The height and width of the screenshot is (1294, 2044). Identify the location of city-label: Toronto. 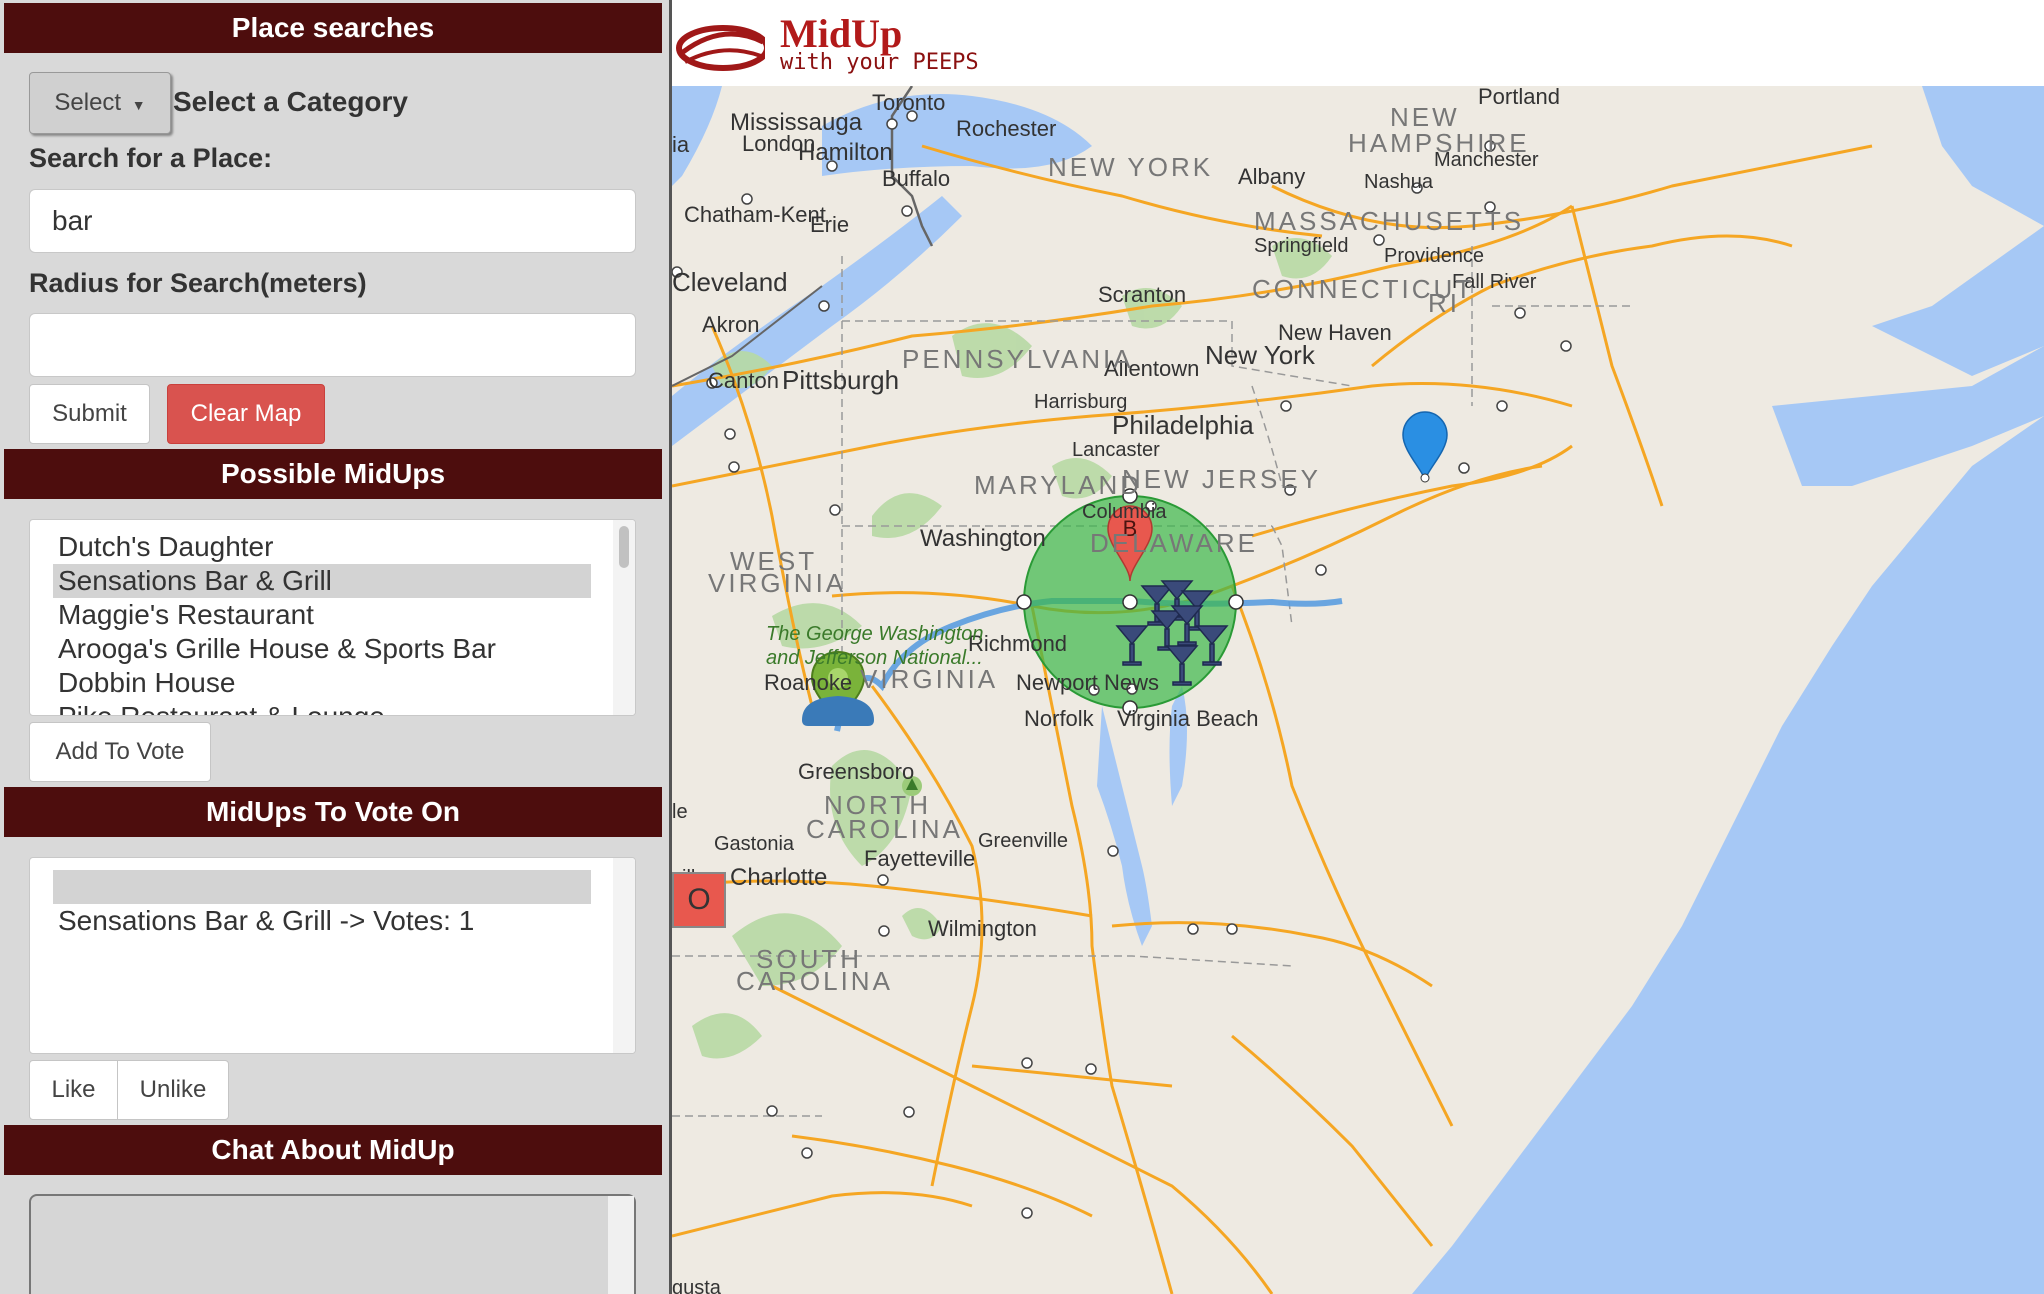
(908, 102).